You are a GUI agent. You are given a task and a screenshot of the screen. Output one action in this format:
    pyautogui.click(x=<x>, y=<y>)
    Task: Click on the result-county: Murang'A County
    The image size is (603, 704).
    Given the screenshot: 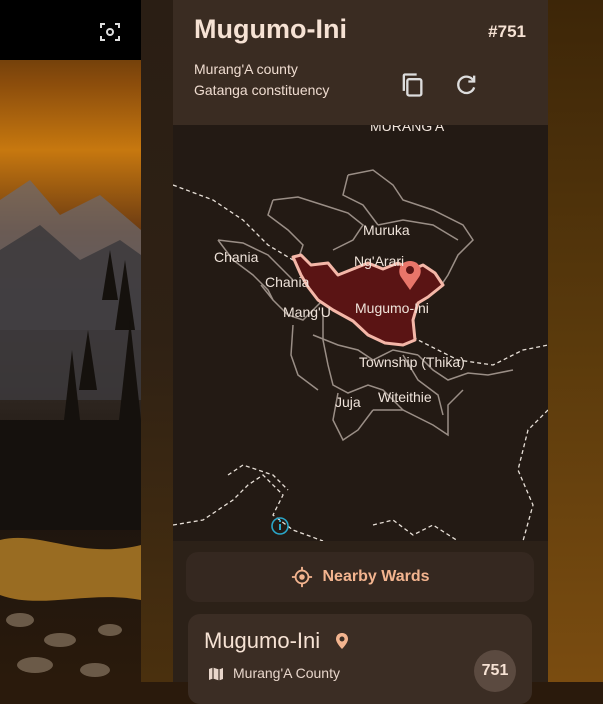 What is the action you would take?
    pyautogui.click(x=286, y=673)
    